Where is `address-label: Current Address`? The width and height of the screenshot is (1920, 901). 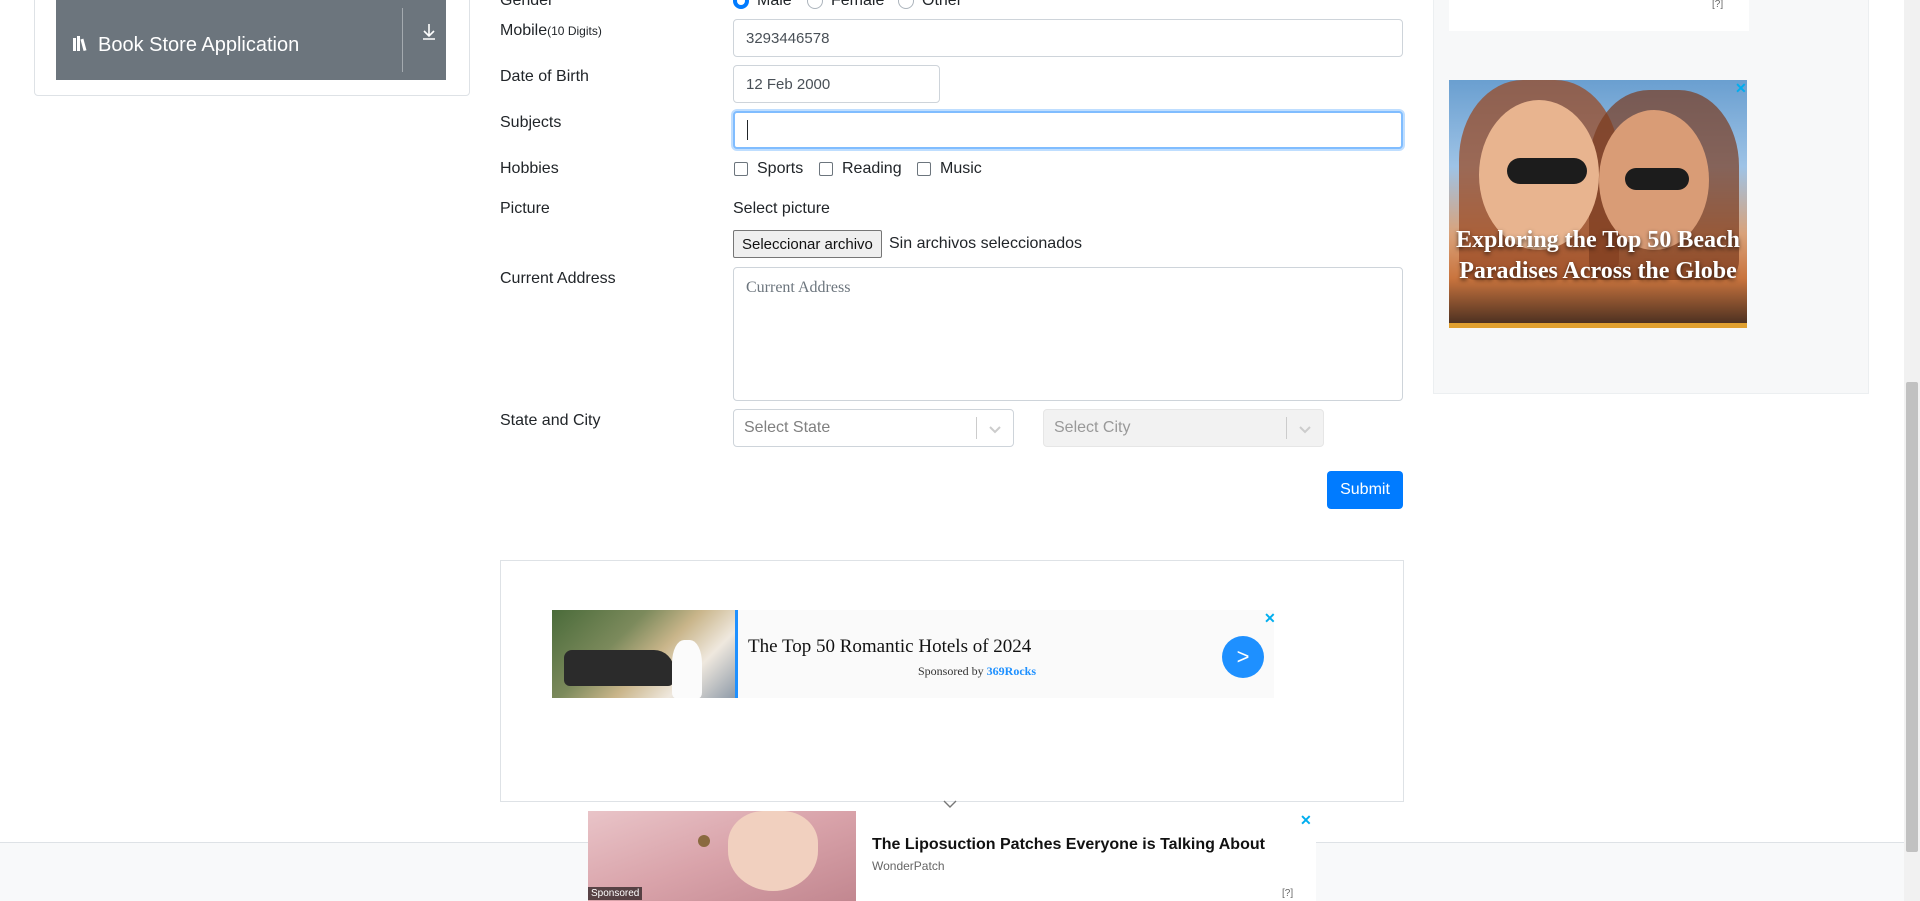 address-label: Current Address is located at coordinates (558, 278).